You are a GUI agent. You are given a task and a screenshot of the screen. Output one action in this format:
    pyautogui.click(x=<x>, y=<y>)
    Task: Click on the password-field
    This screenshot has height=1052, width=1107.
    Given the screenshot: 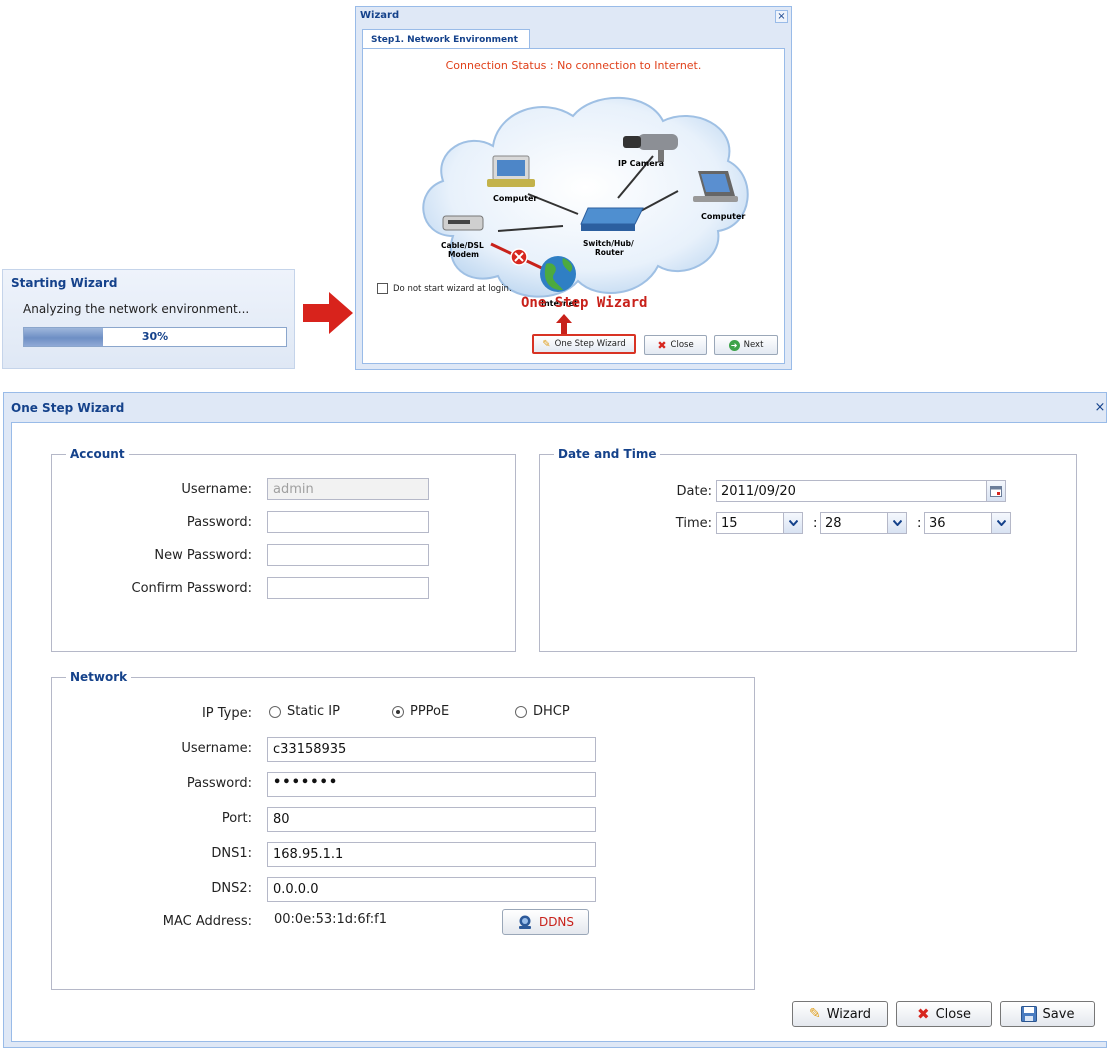 What is the action you would take?
    pyautogui.click(x=348, y=522)
    